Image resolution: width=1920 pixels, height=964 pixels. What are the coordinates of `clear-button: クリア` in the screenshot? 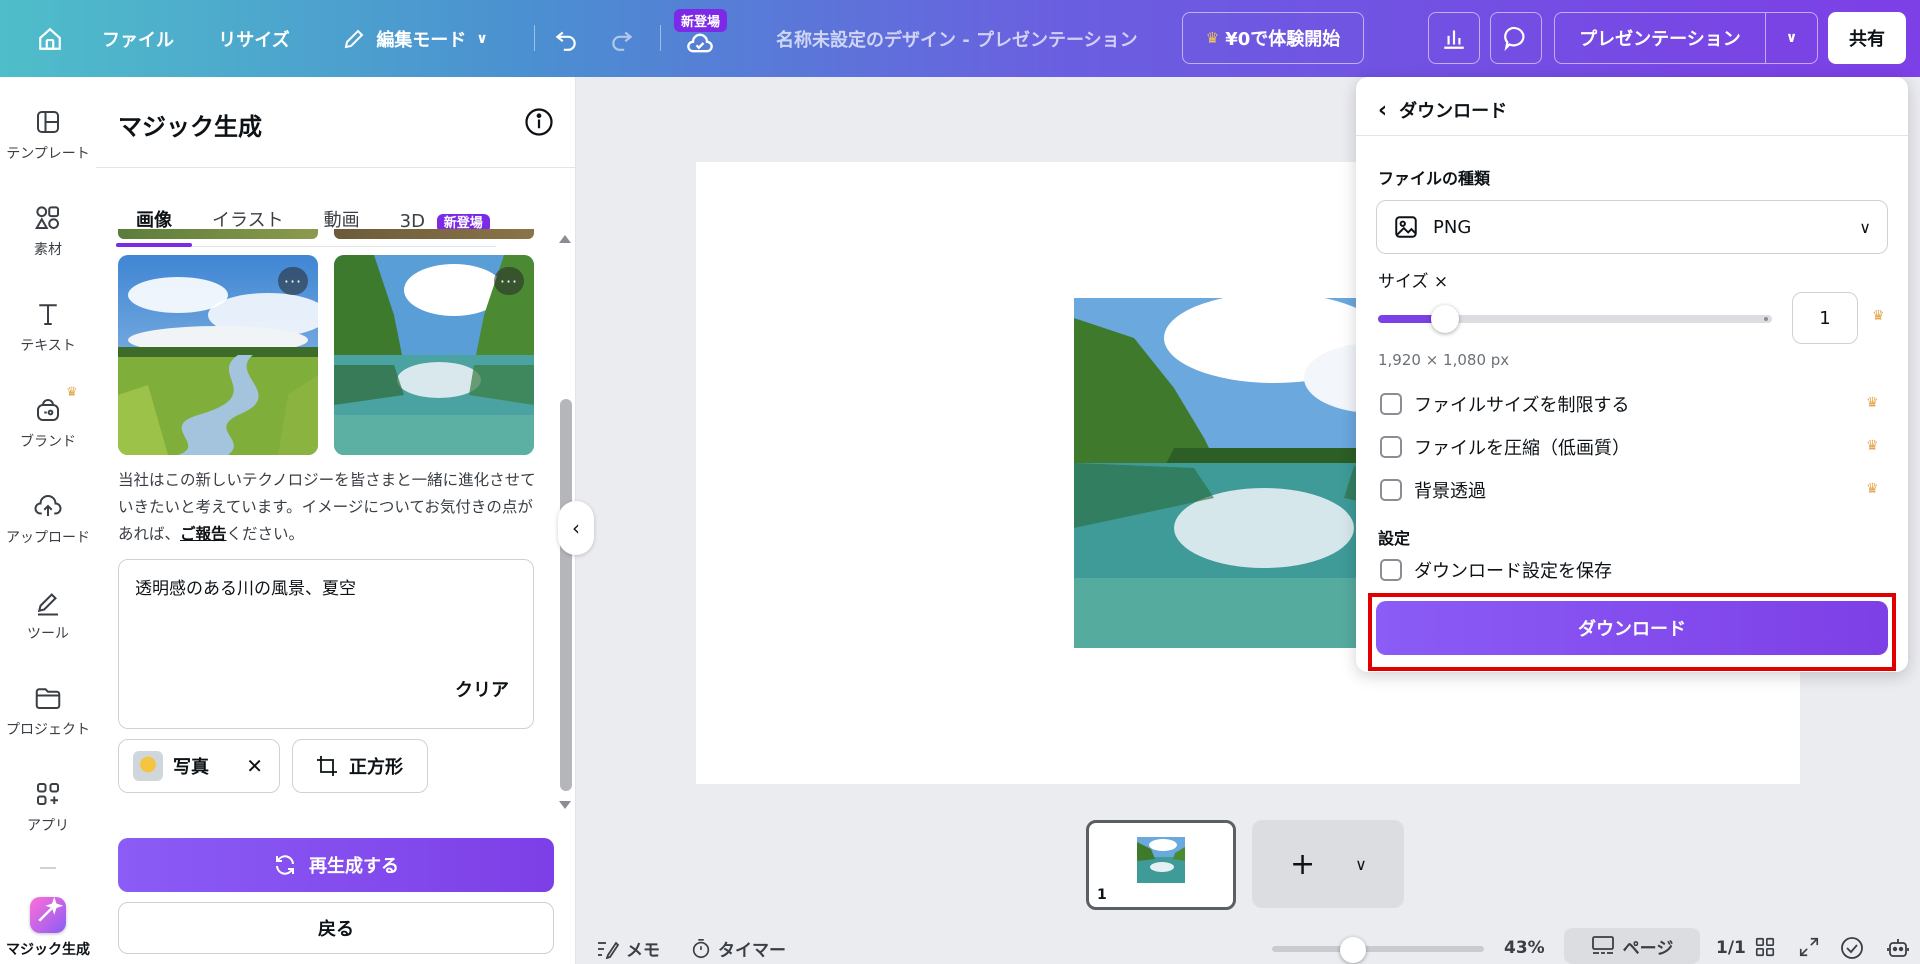 It's located at (482, 689).